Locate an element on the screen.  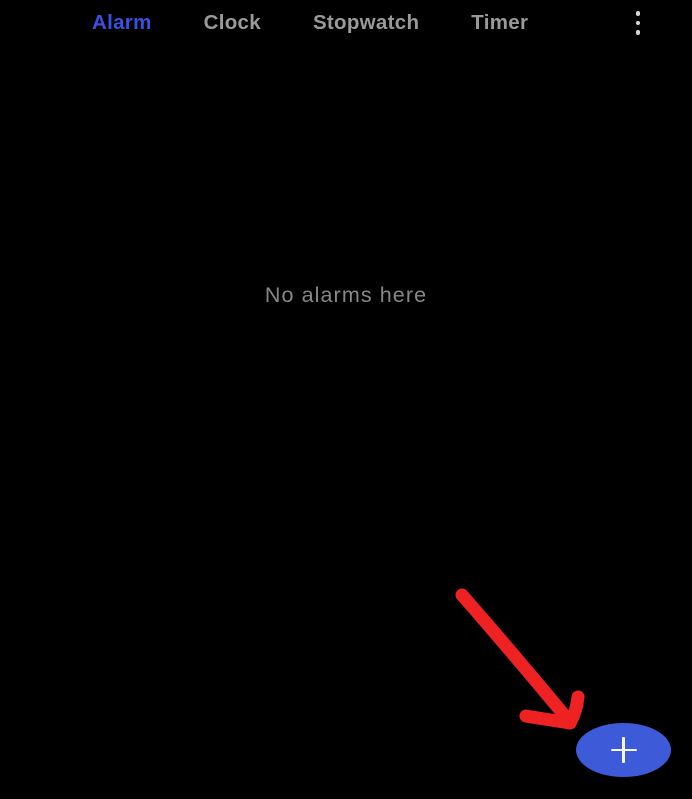
add-alarm-fab is located at coordinates (623, 750).